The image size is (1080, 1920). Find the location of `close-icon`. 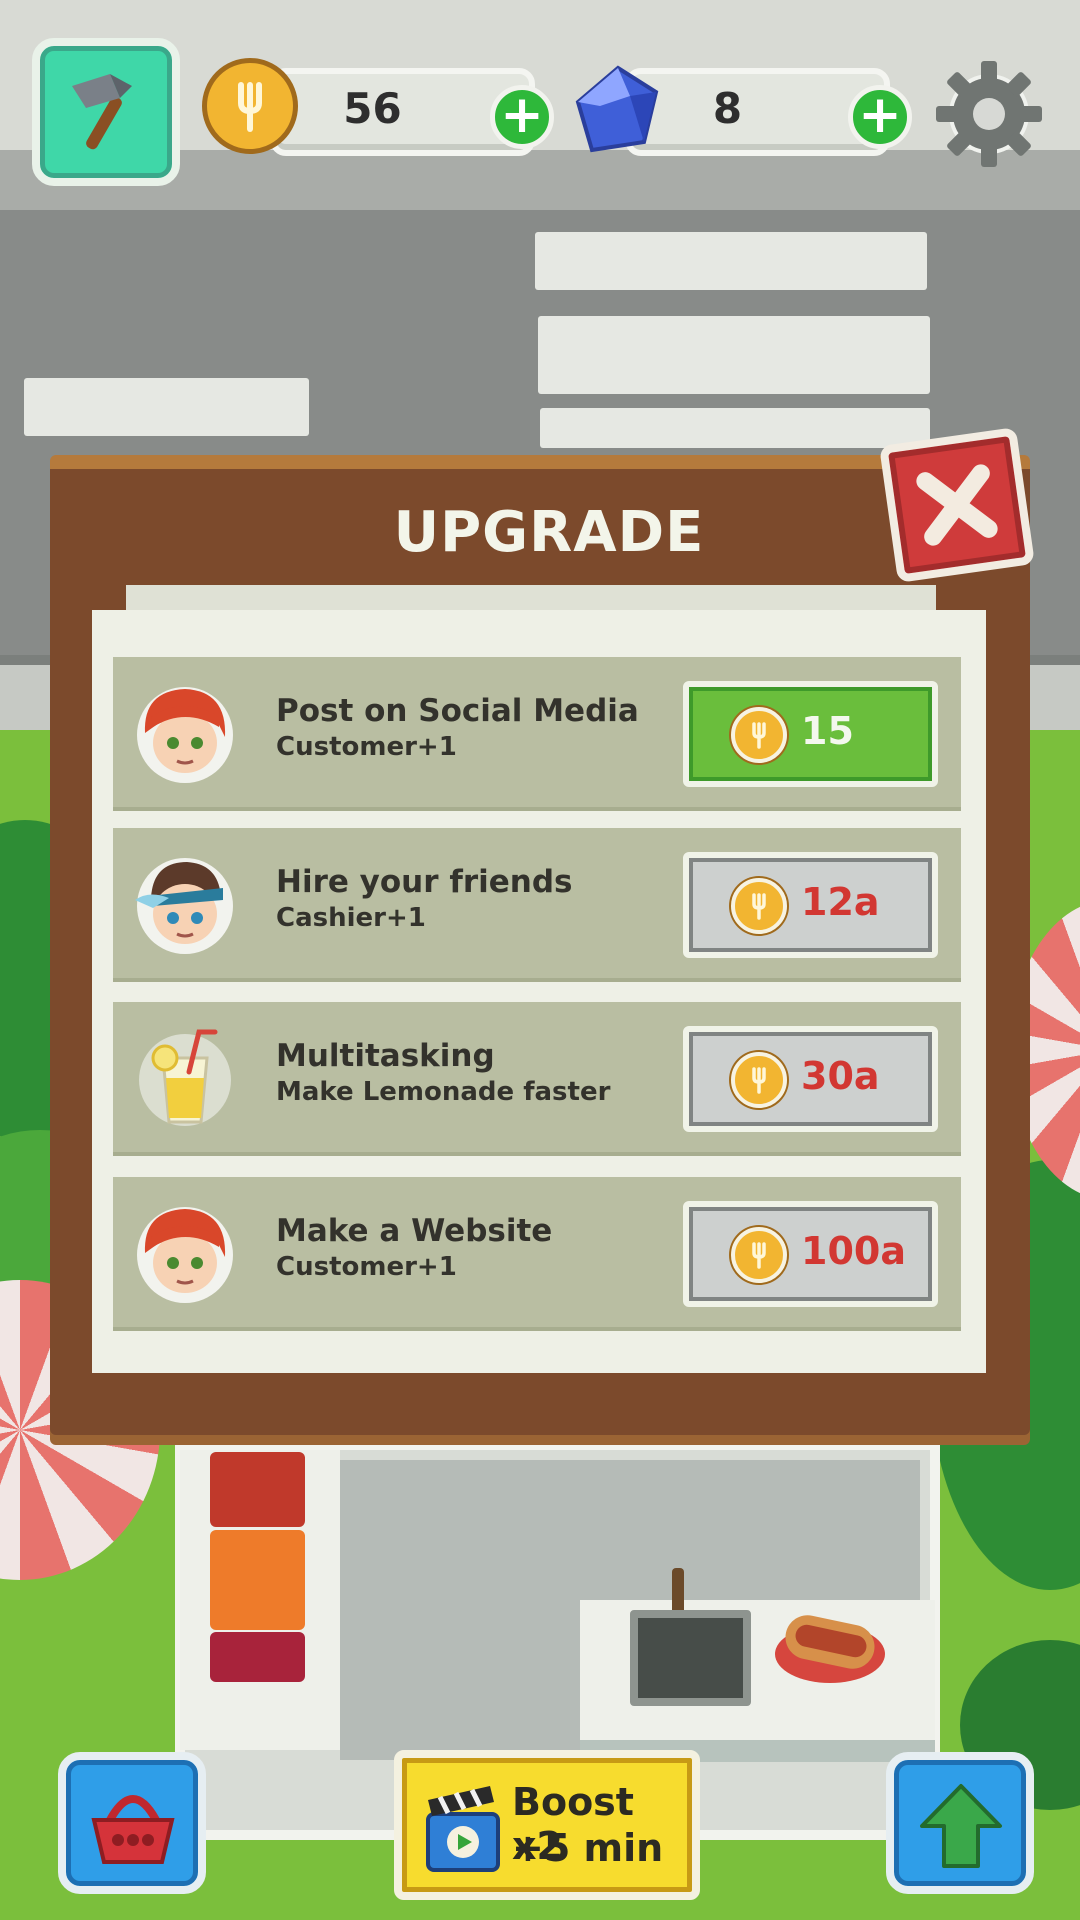

close-icon is located at coordinates (957, 505).